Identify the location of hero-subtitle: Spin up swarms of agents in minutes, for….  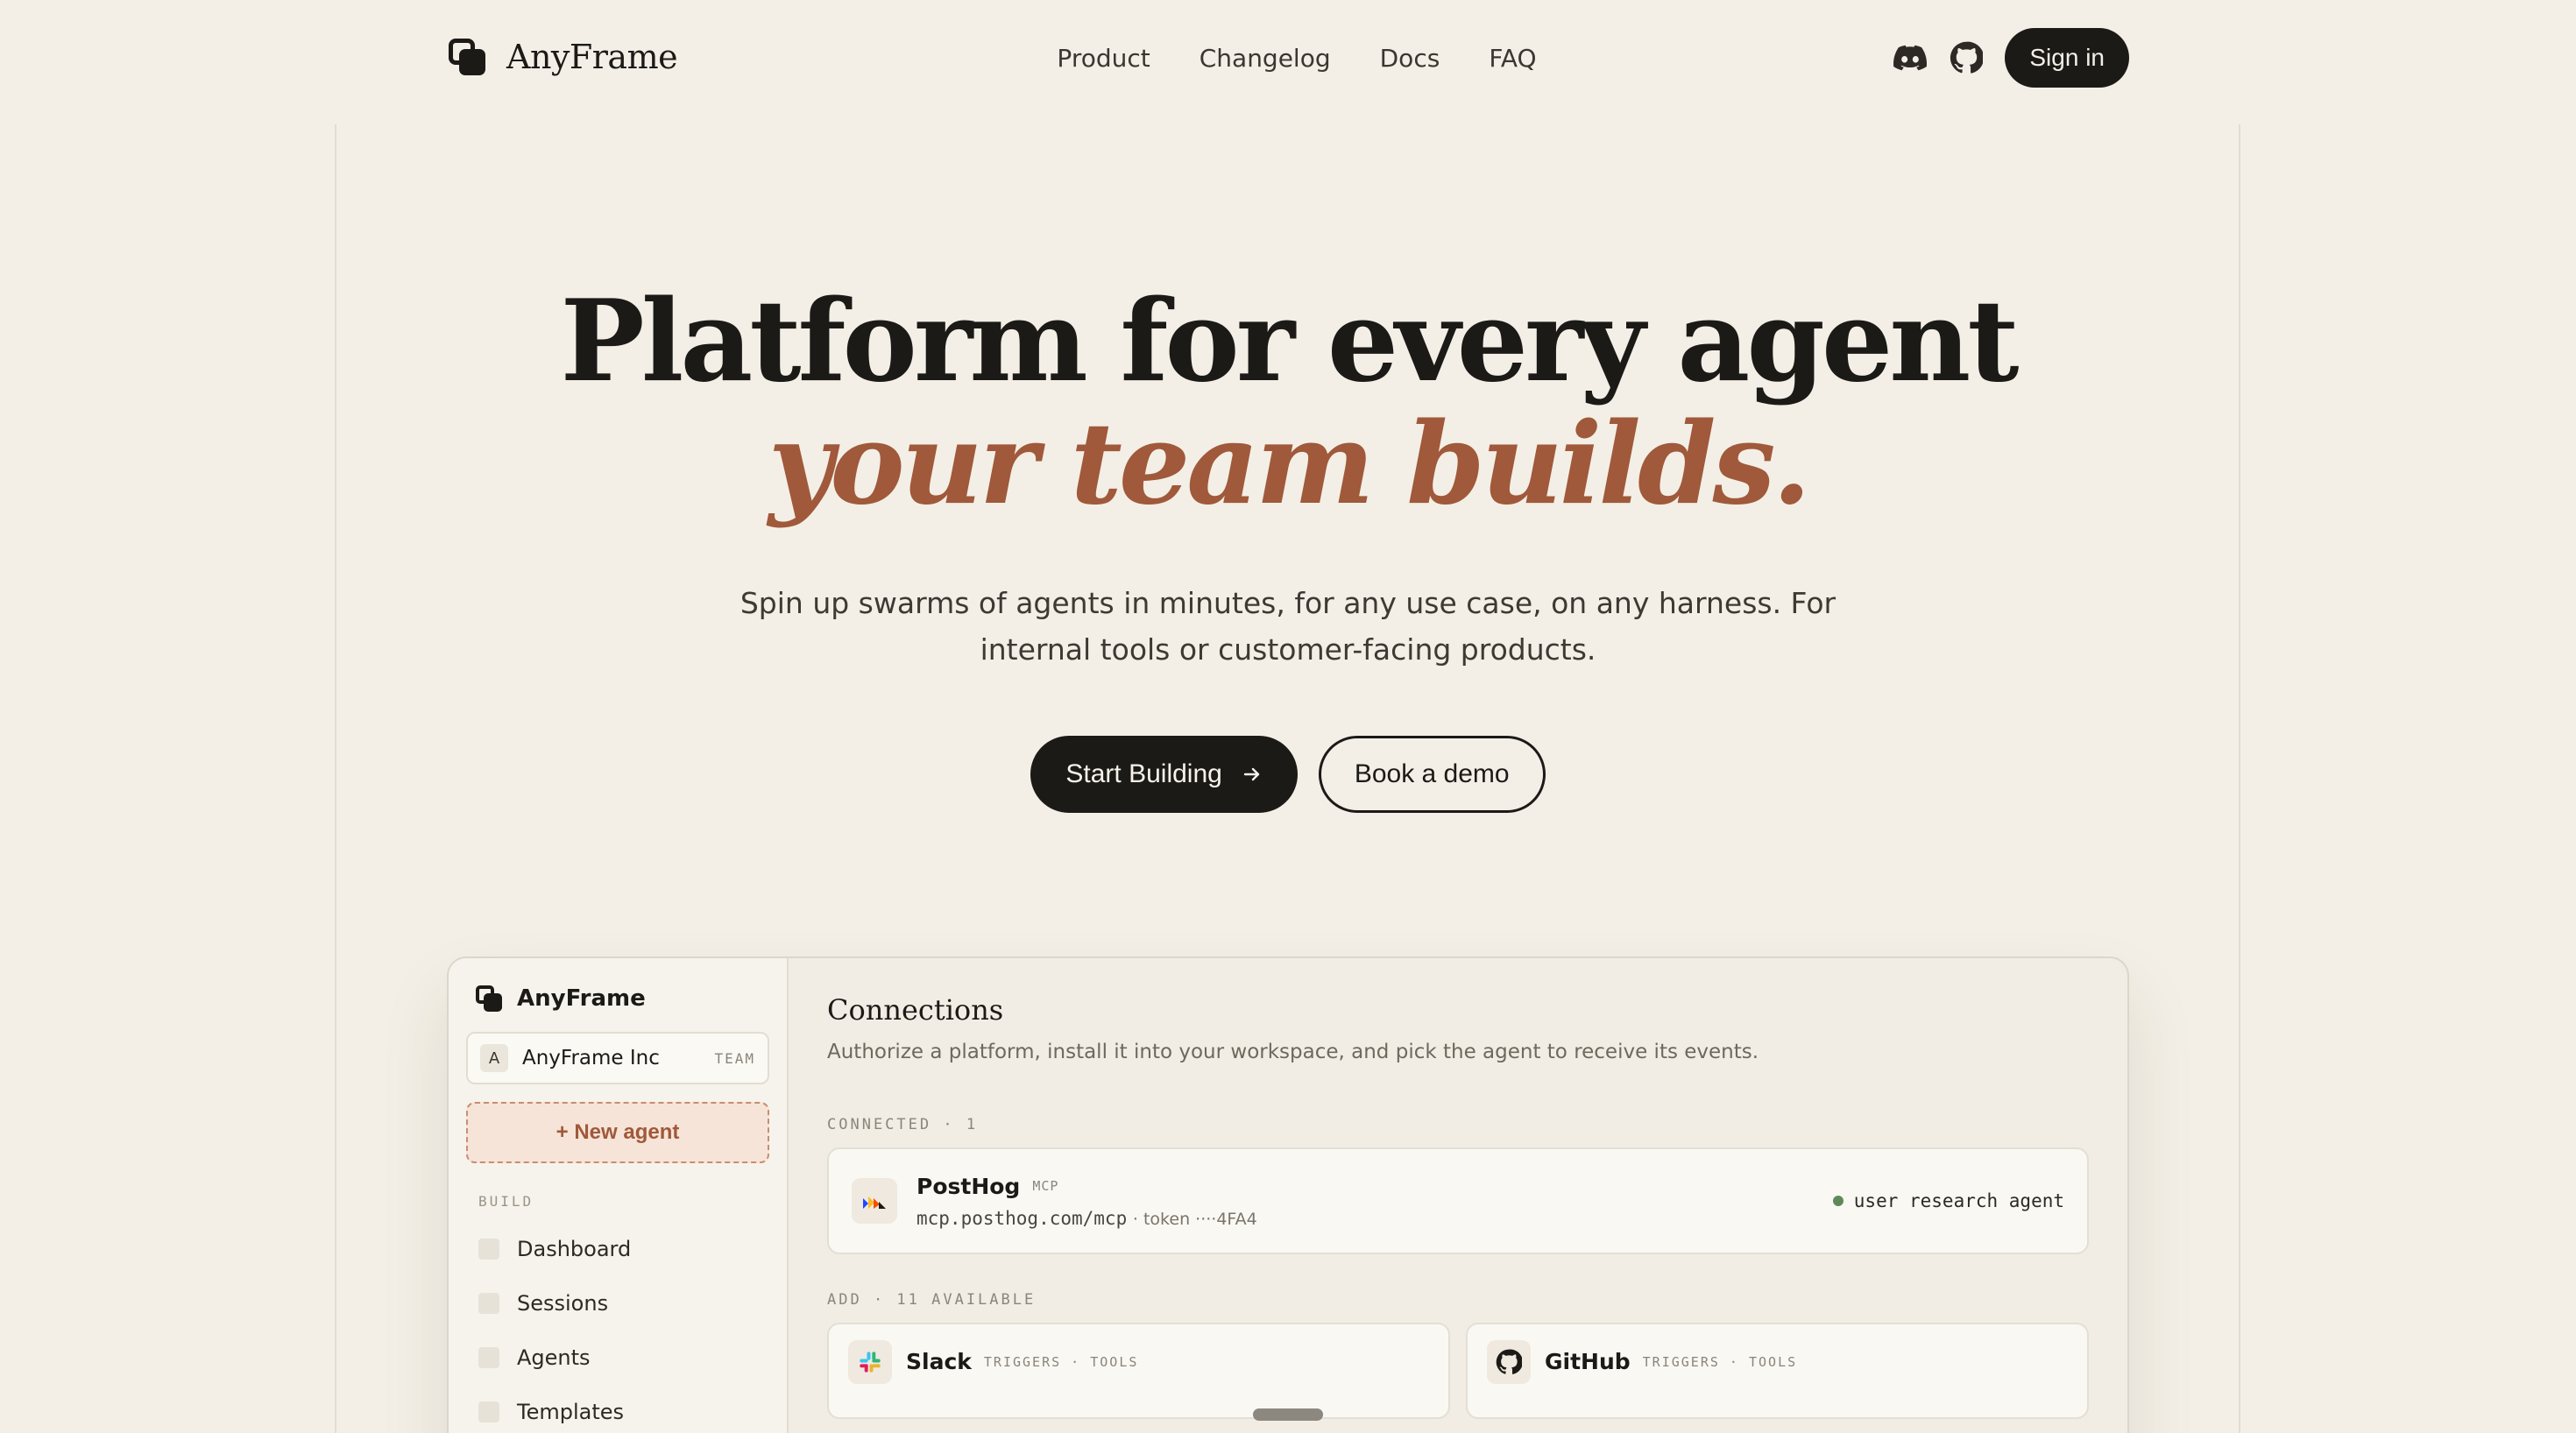
(1288, 626).